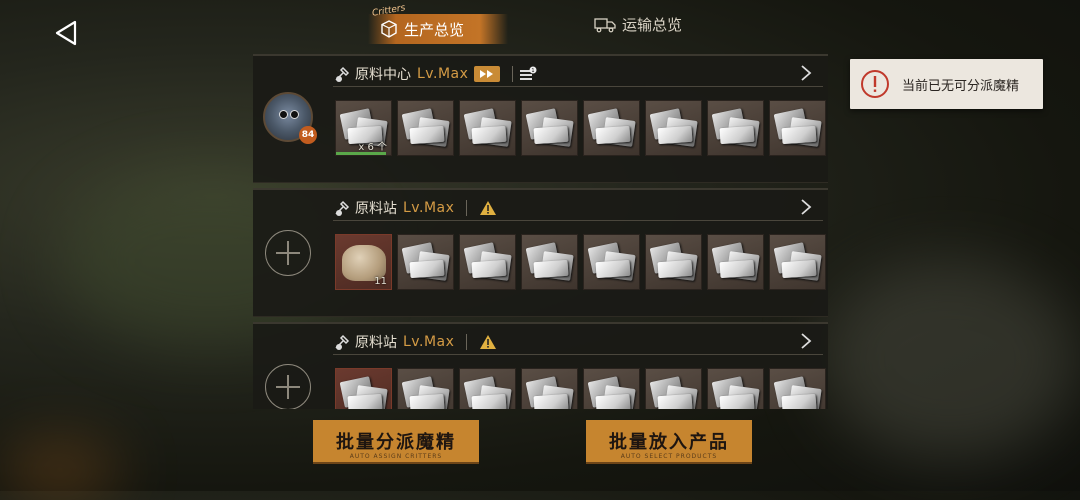 Image resolution: width=1080 pixels, height=500 pixels. I want to click on back-triangle-icon, so click(66, 33).